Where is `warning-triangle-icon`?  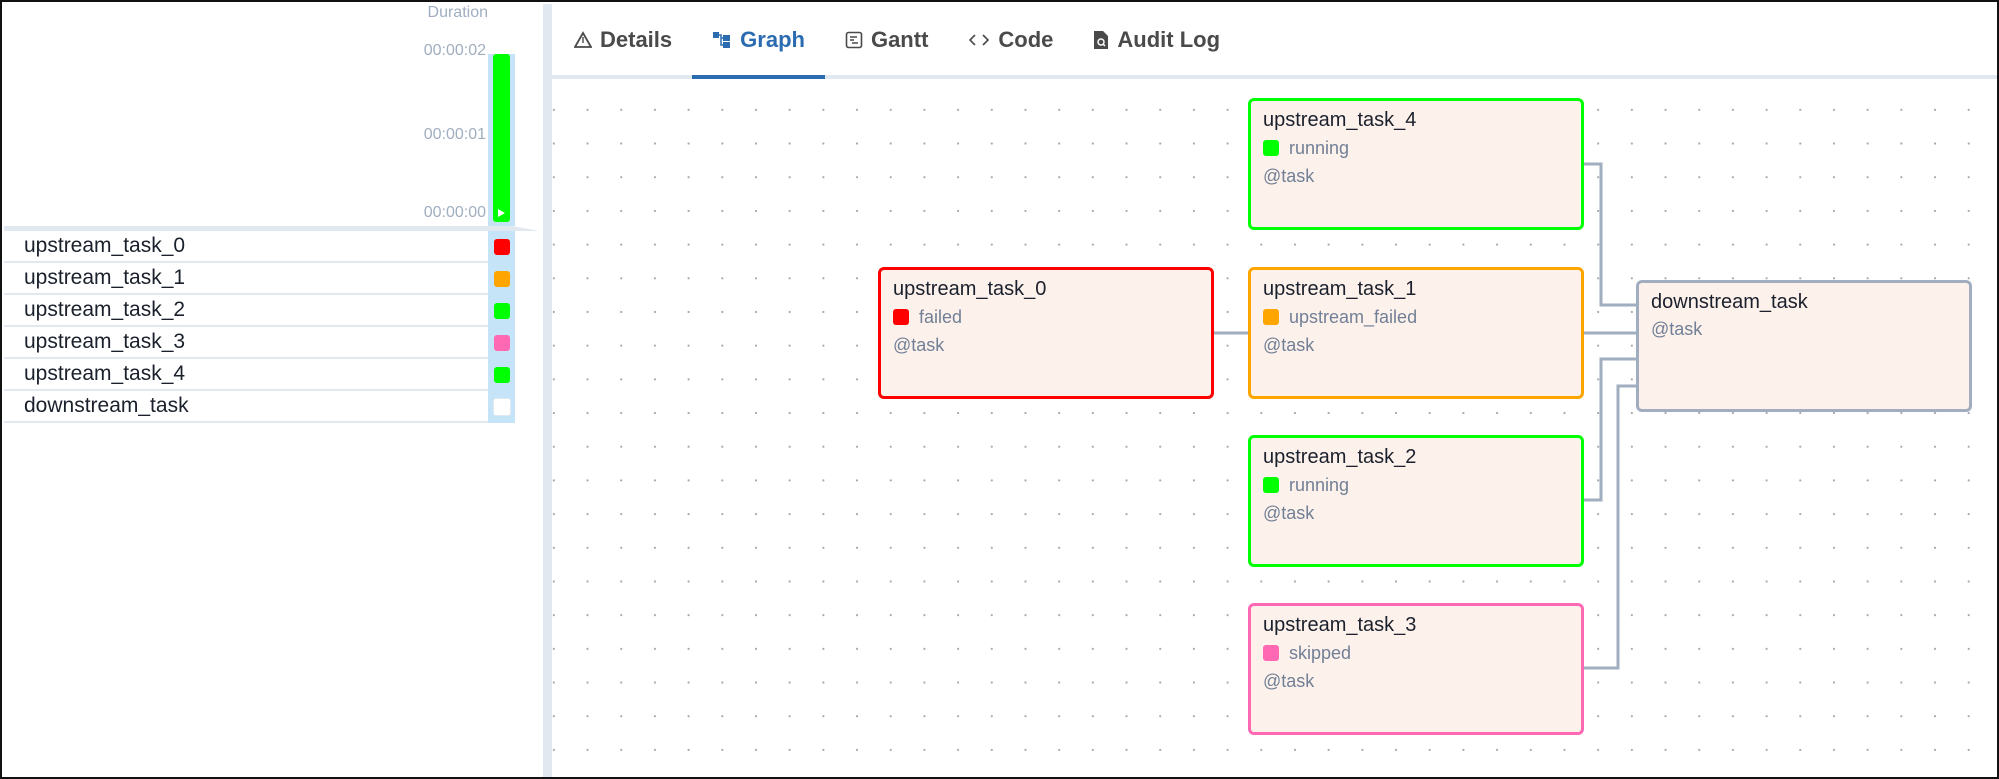
warning-triangle-icon is located at coordinates (583, 39).